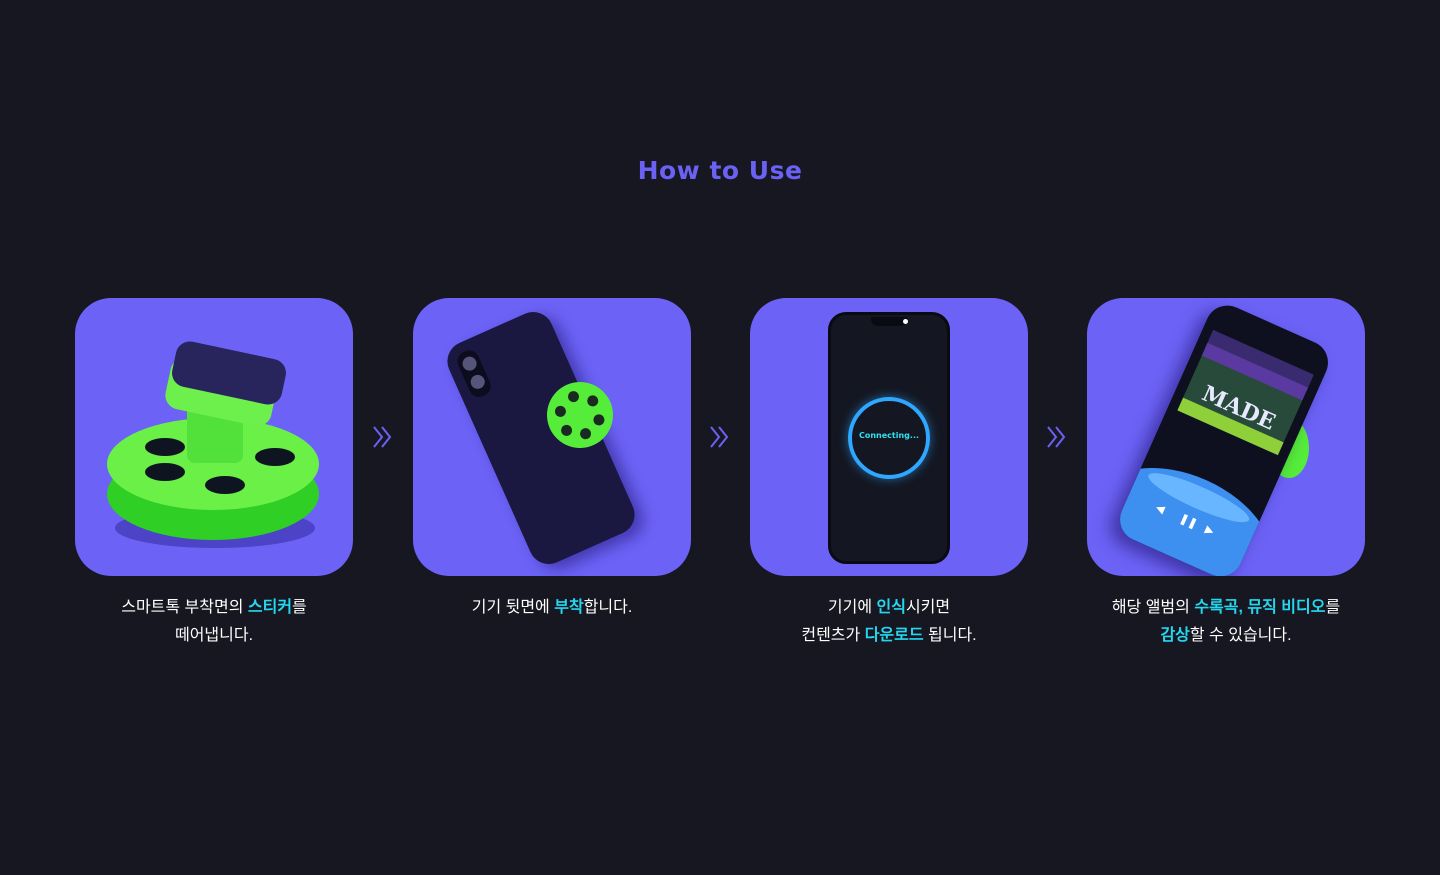 This screenshot has width=1440, height=875. I want to click on caption-highlight: 수록곡, 뮤직 비디오, so click(1260, 607).